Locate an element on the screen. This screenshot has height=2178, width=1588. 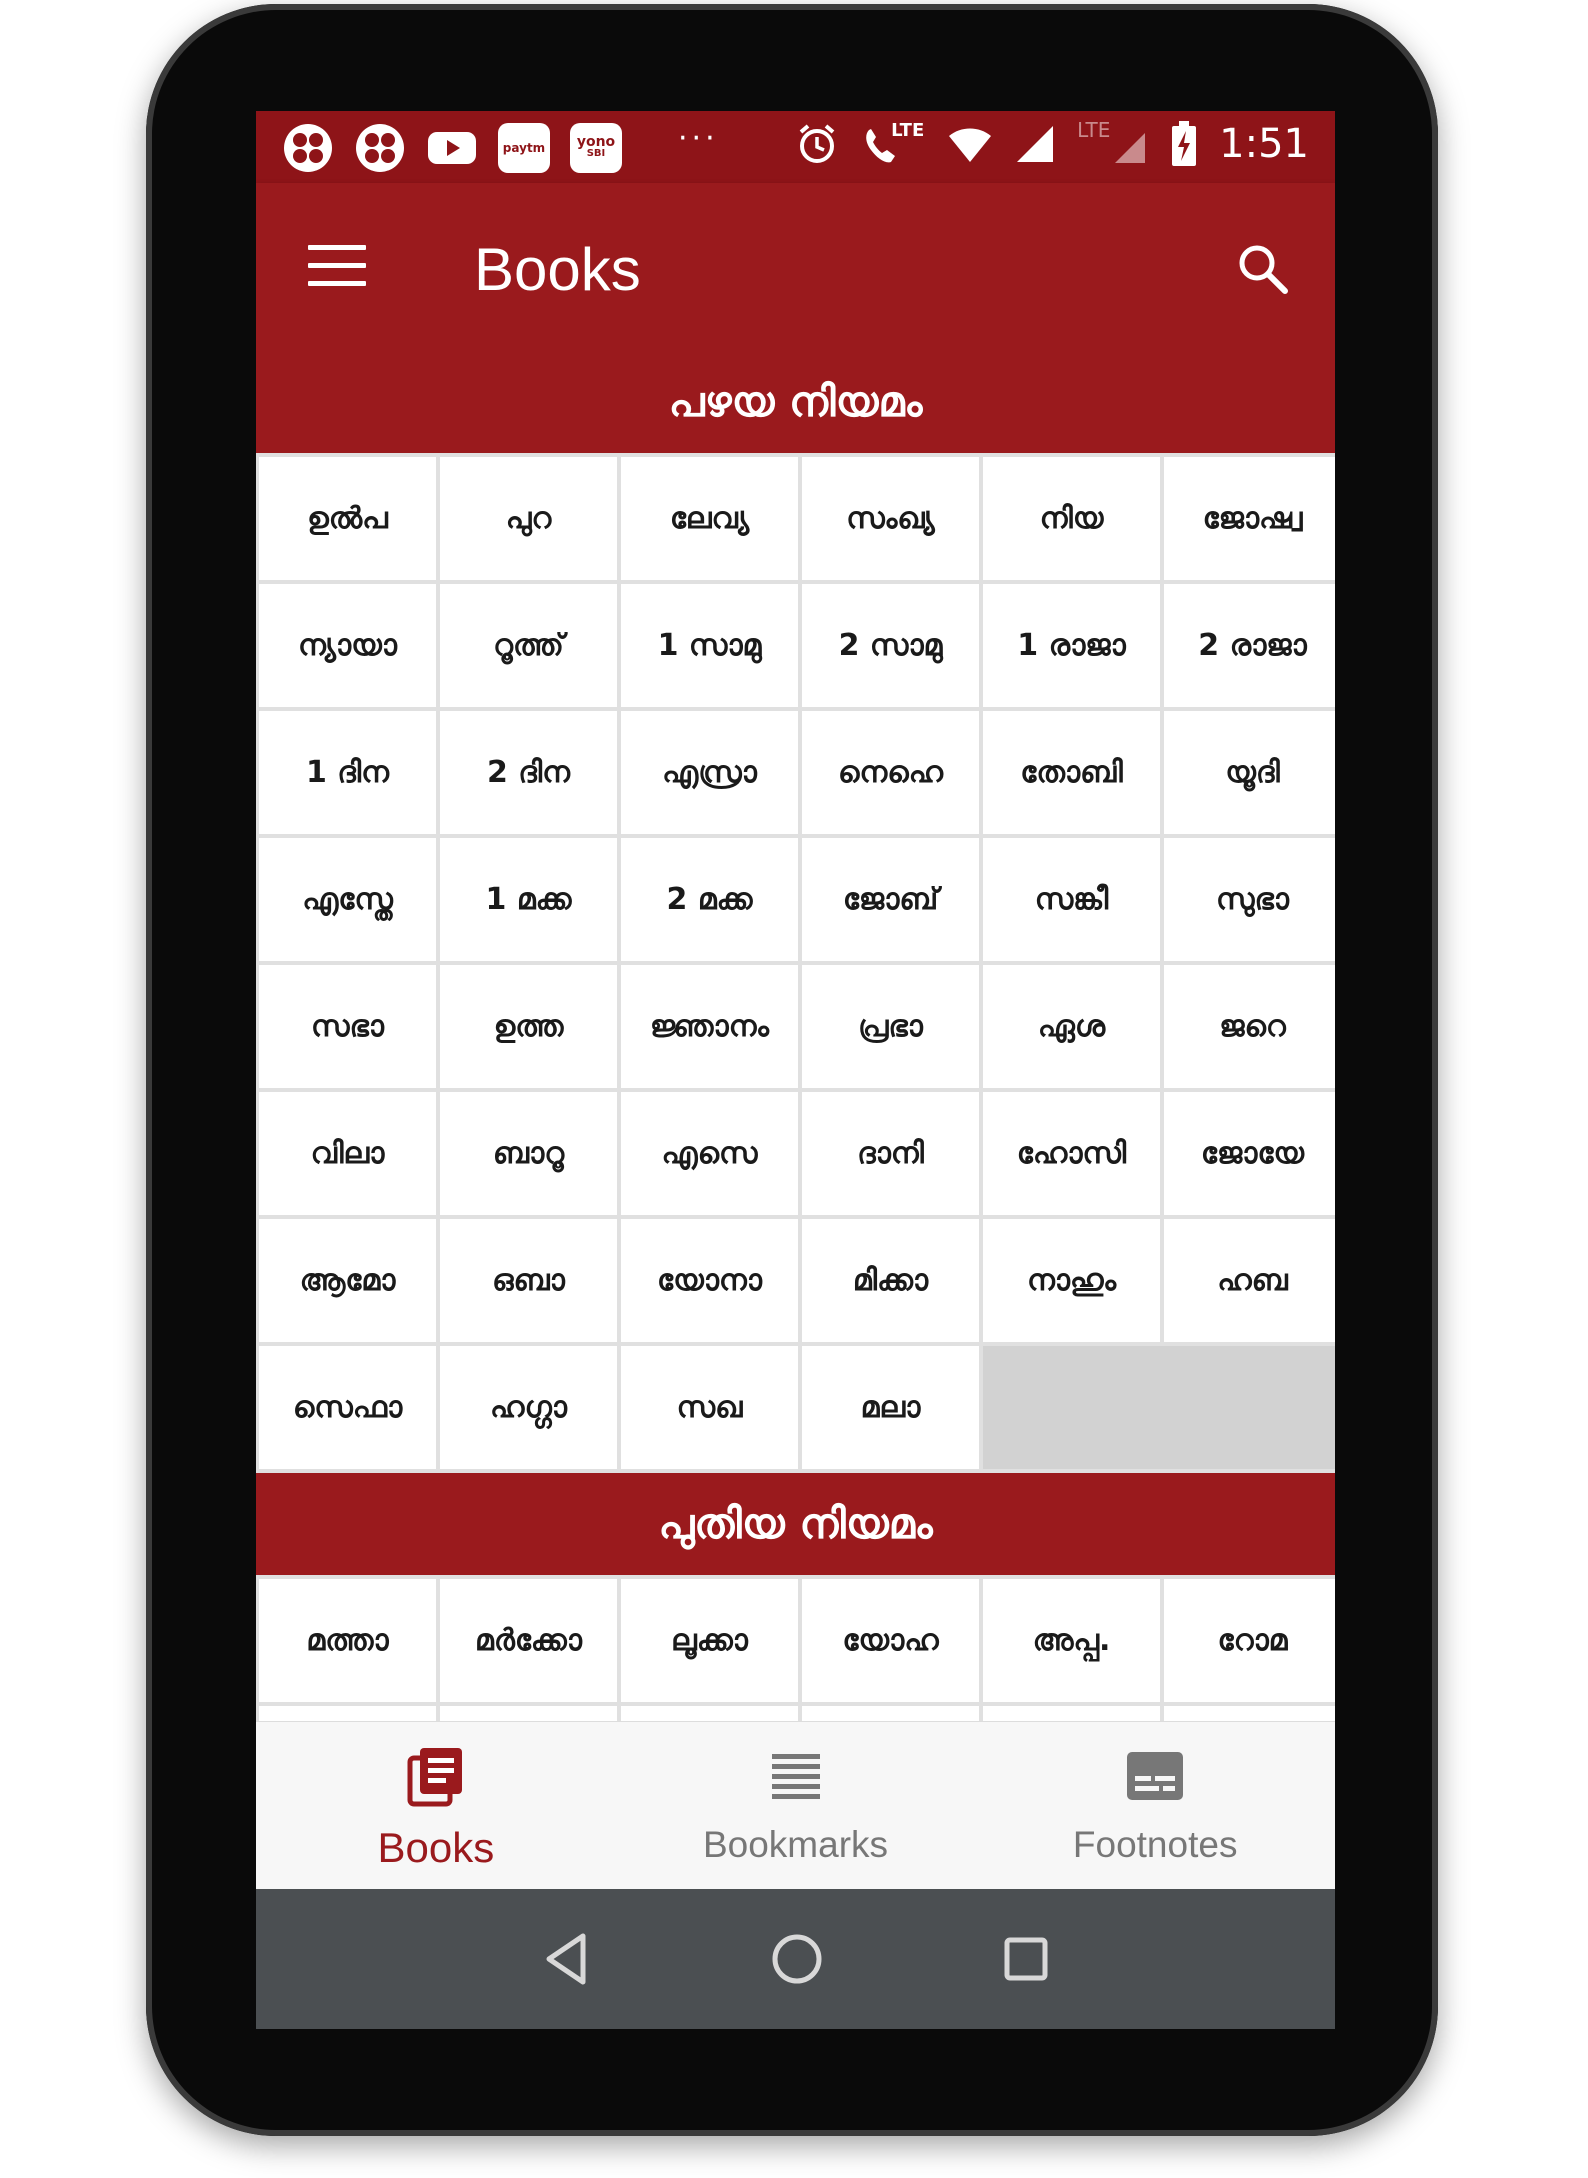
book-cell: ജറെ is located at coordinates (1249, 1026).